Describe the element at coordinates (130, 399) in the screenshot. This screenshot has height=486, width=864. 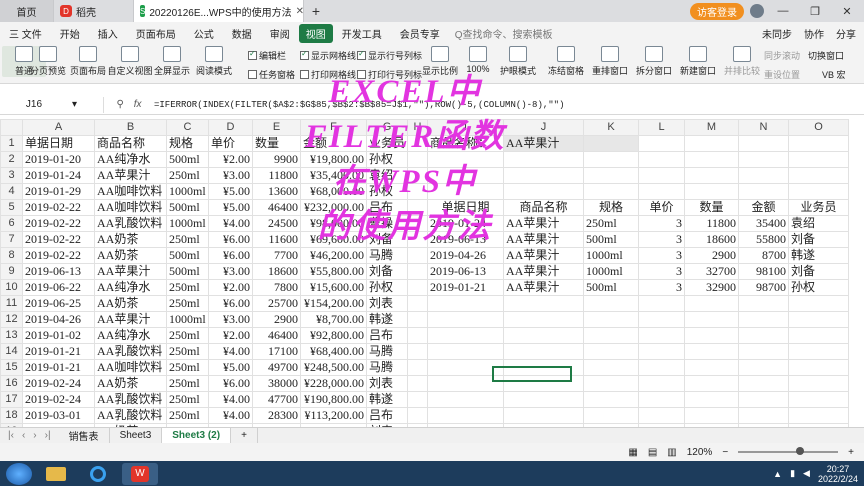
I see `cell: AA乳酸饮料` at that location.